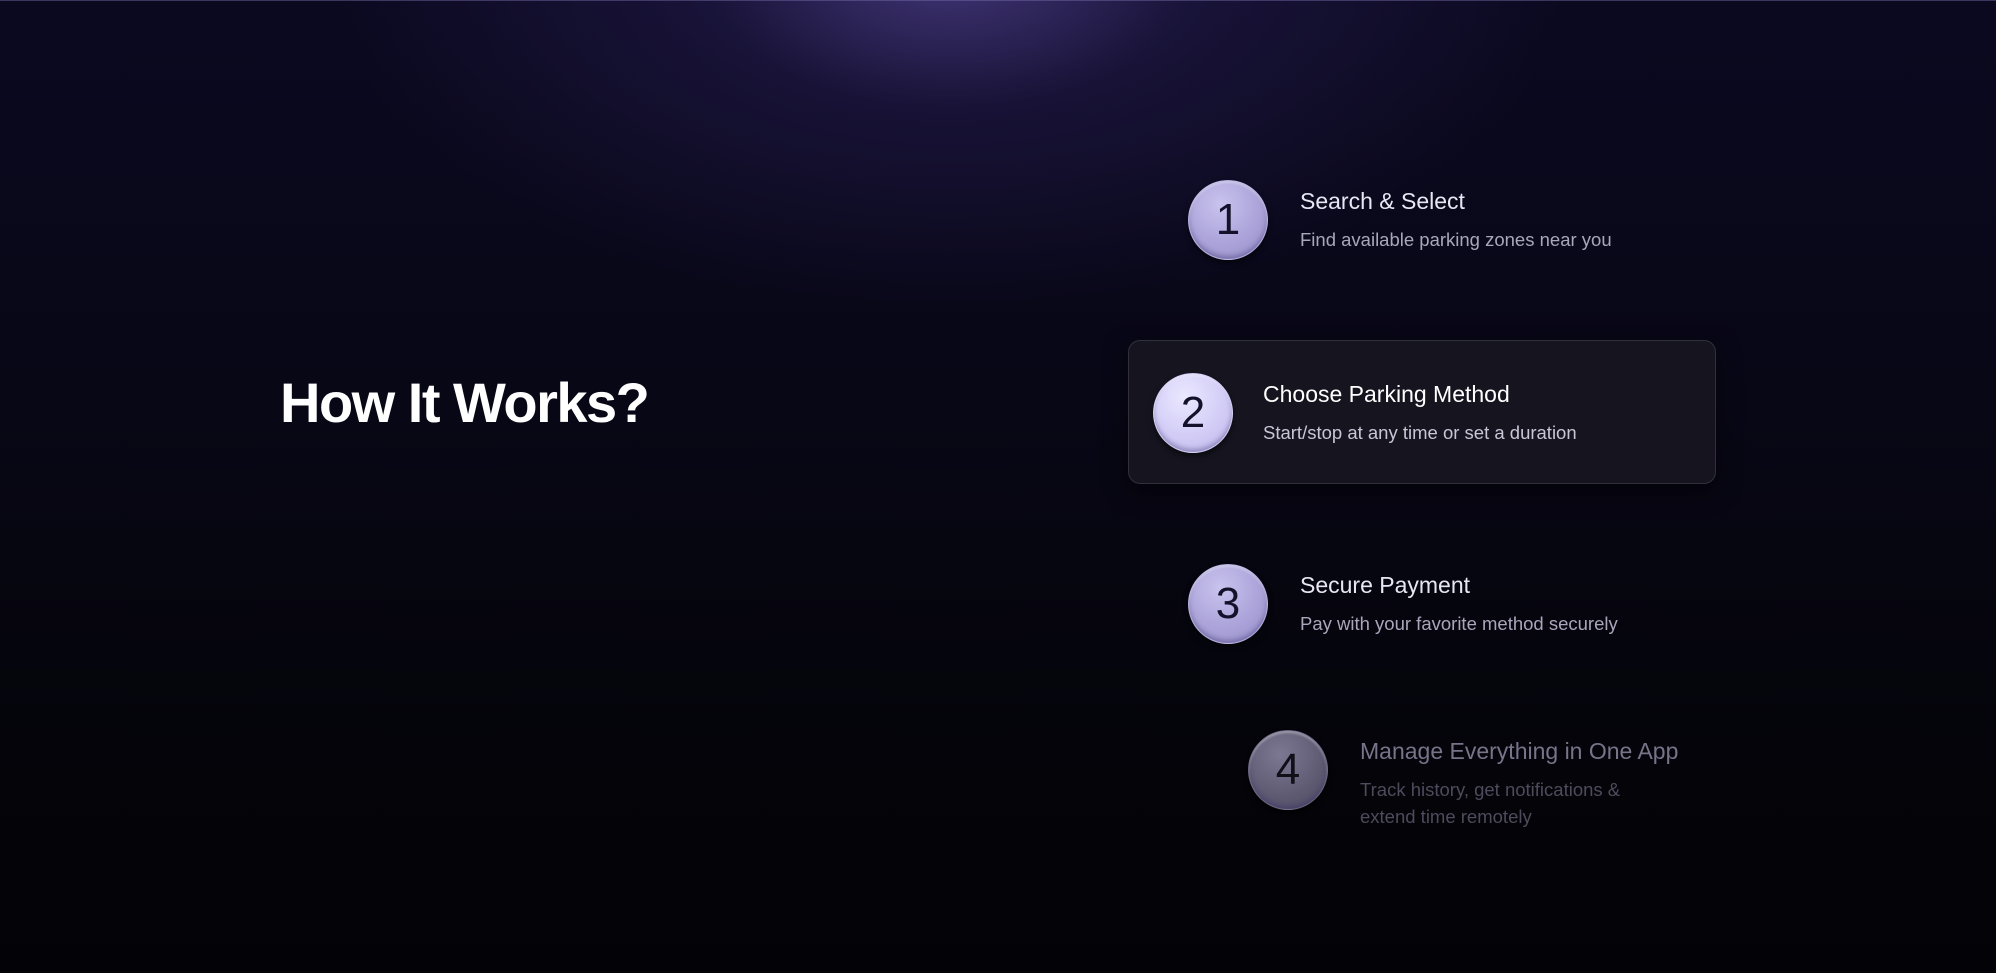 This screenshot has width=1996, height=973. Describe the element at coordinates (1228, 604) in the screenshot. I see `step-number-badge: 3` at that location.